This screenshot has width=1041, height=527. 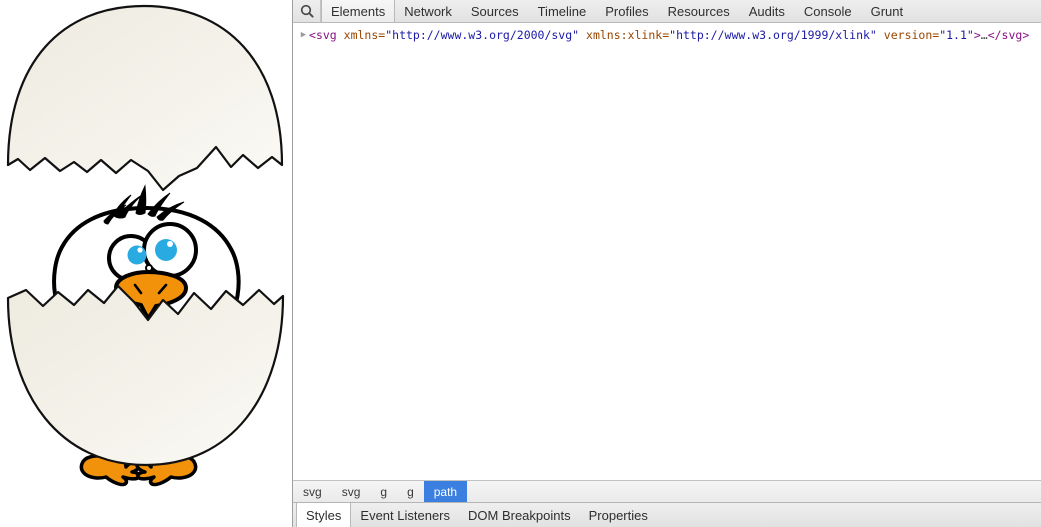 I want to click on tab-profiles-label: Profiles, so click(x=627, y=11).